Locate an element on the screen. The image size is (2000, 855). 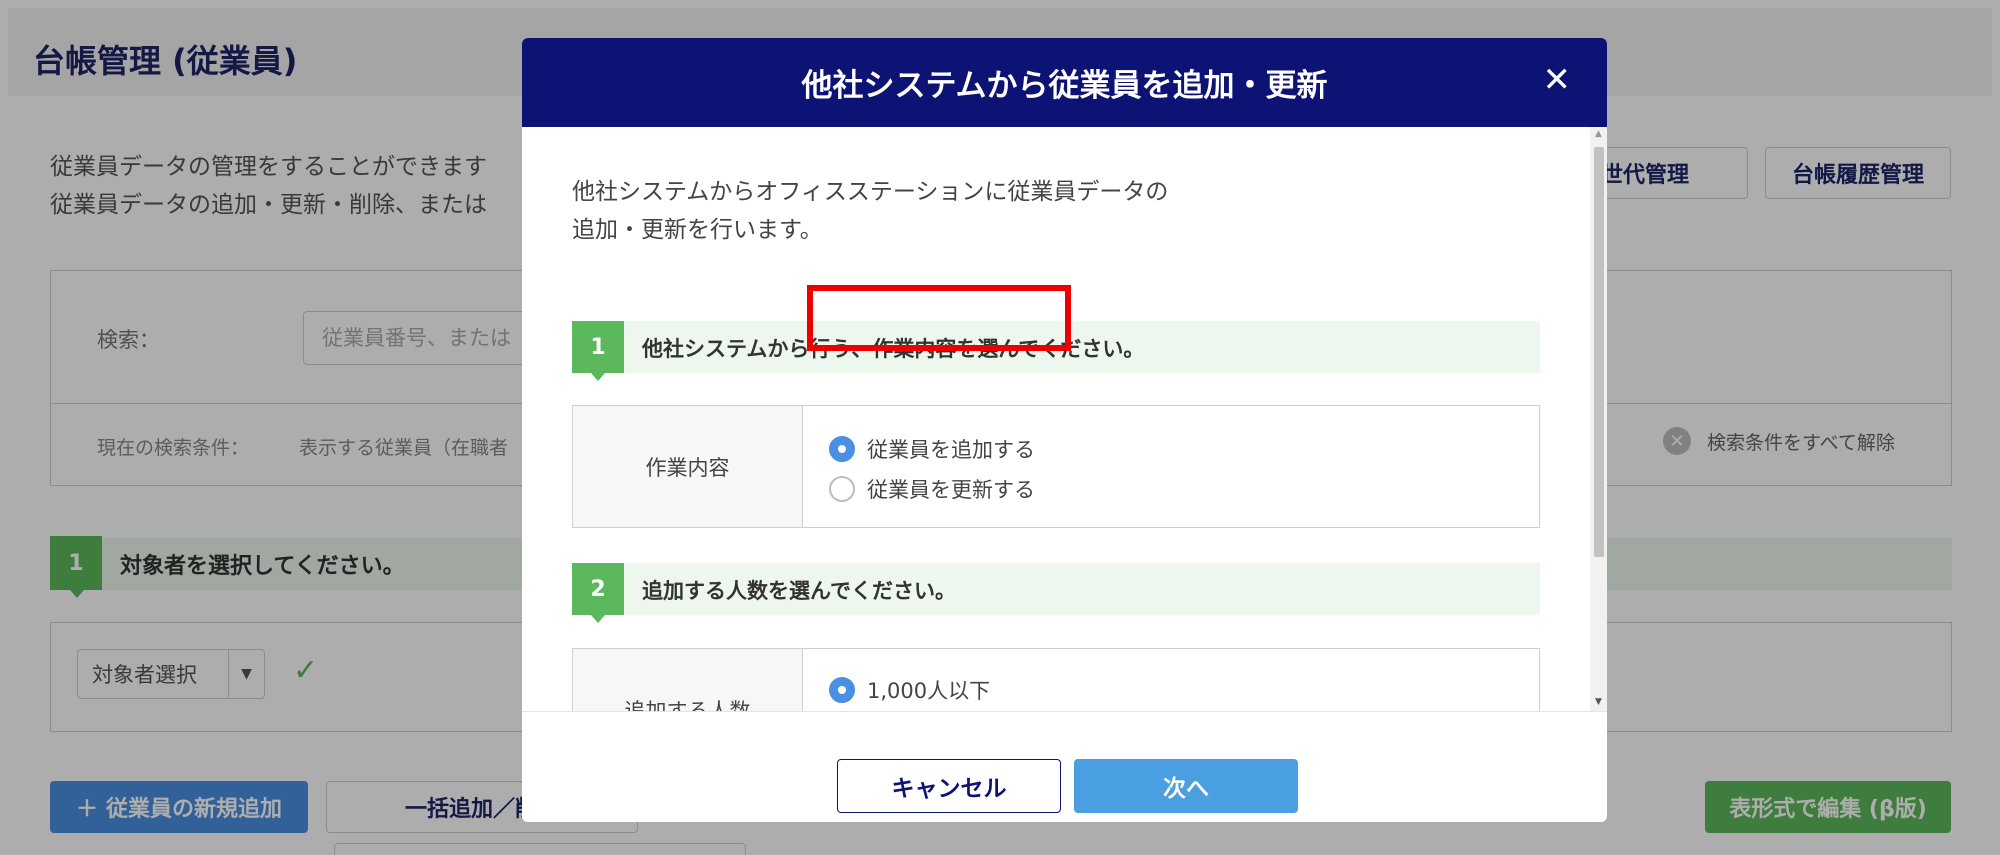
modal-step2-bar: 2 追加する人数を選んでください。 is located at coordinates (1056, 593).